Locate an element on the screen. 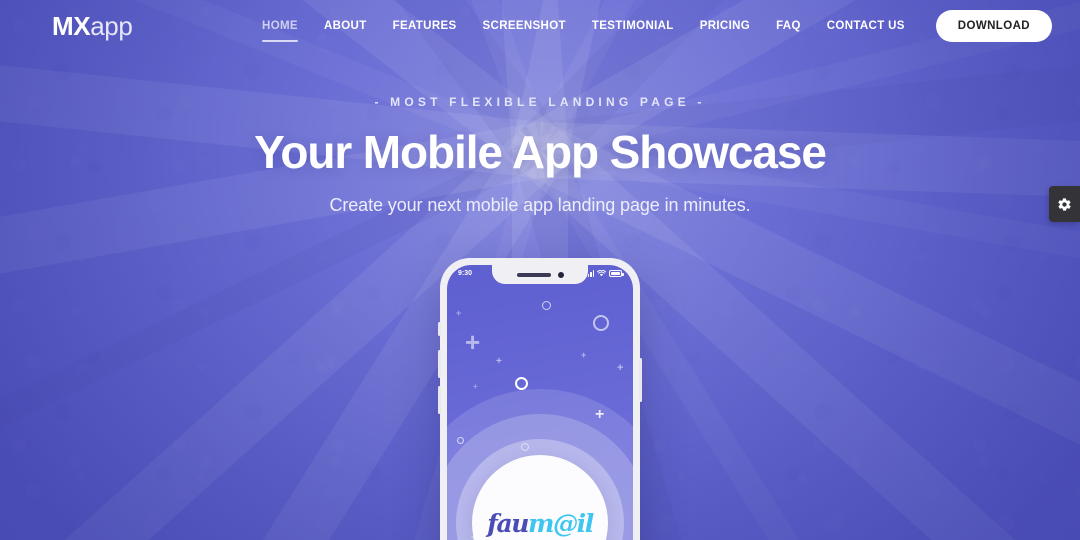 This screenshot has height=540, width=1080. battery-icon is located at coordinates (616, 273).